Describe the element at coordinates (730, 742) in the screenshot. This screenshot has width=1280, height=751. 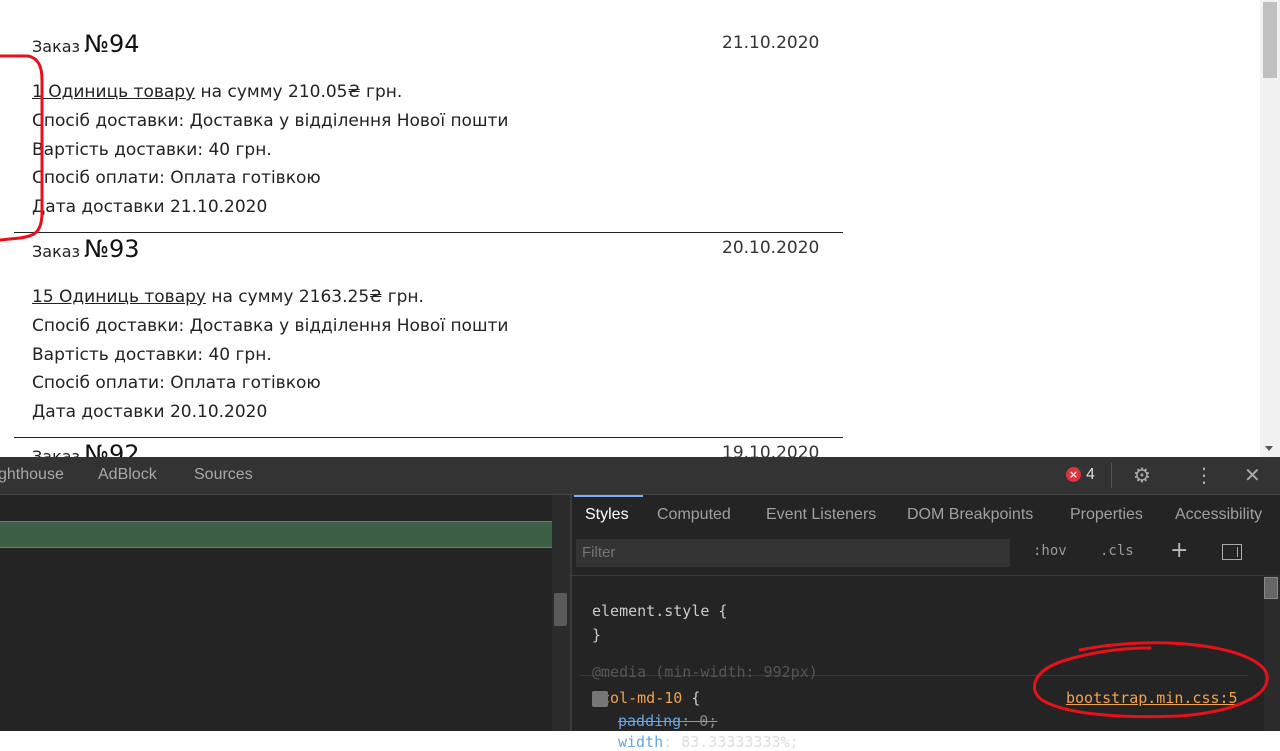
I see `prop-value: : 83.33333333%;` at that location.